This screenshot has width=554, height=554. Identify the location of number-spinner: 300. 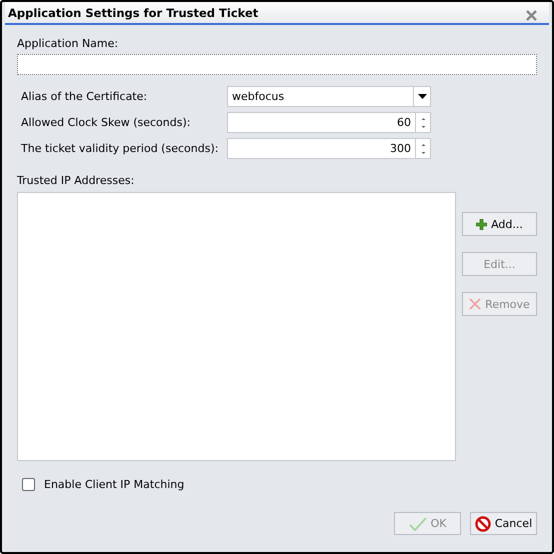
(329, 148).